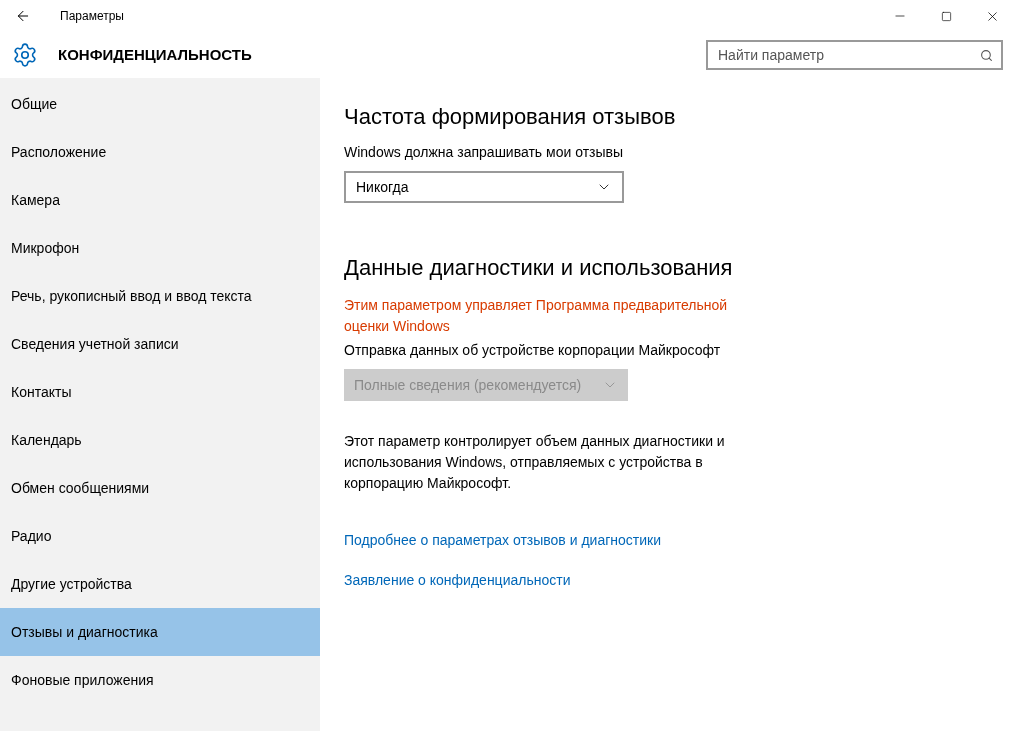  What do you see at coordinates (539, 268) in the screenshot?
I see `section-heading: Данные диагностики и использования` at bounding box center [539, 268].